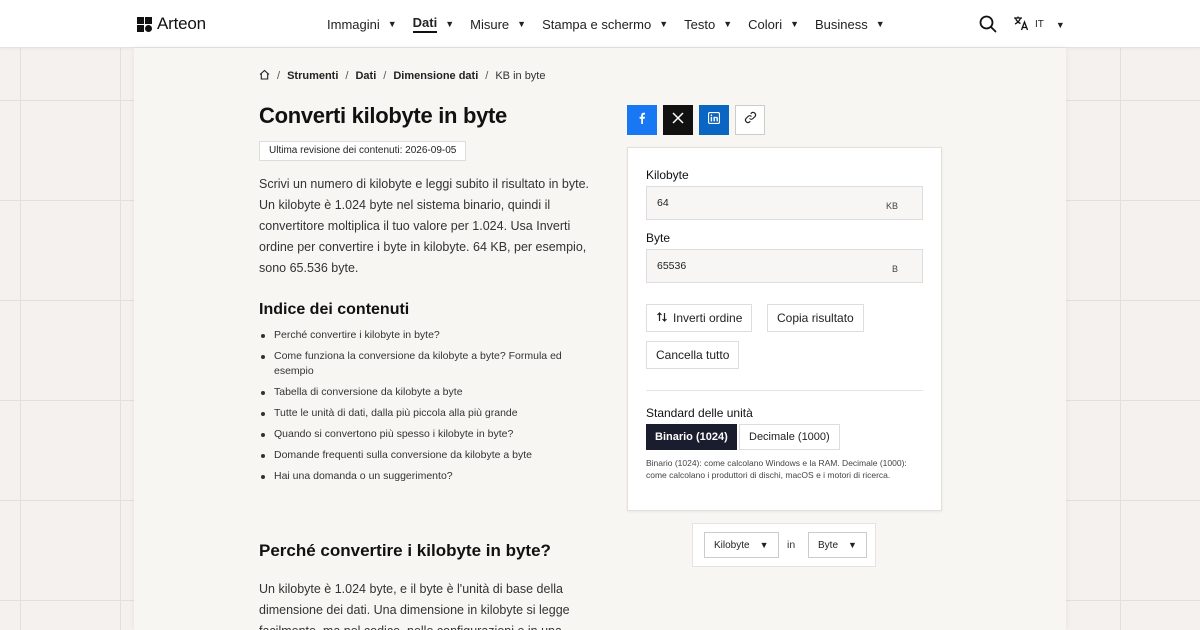 The height and width of the screenshot is (630, 1200). I want to click on kilobyte-unit: KB, so click(891, 206).